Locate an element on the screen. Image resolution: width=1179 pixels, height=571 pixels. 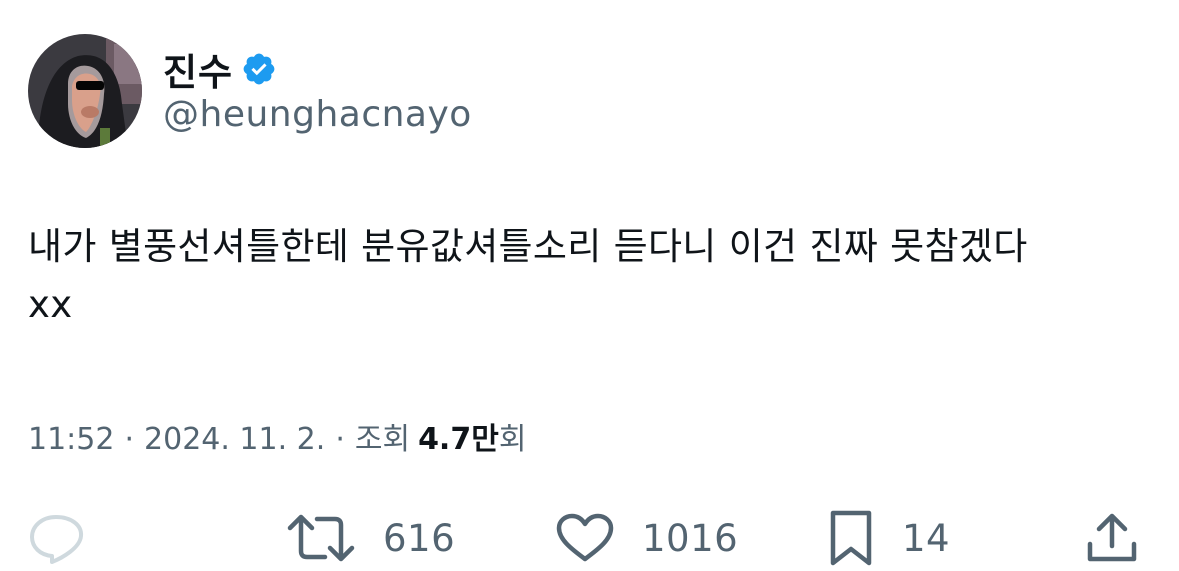
like-button: 1016 is located at coordinates (647, 538).